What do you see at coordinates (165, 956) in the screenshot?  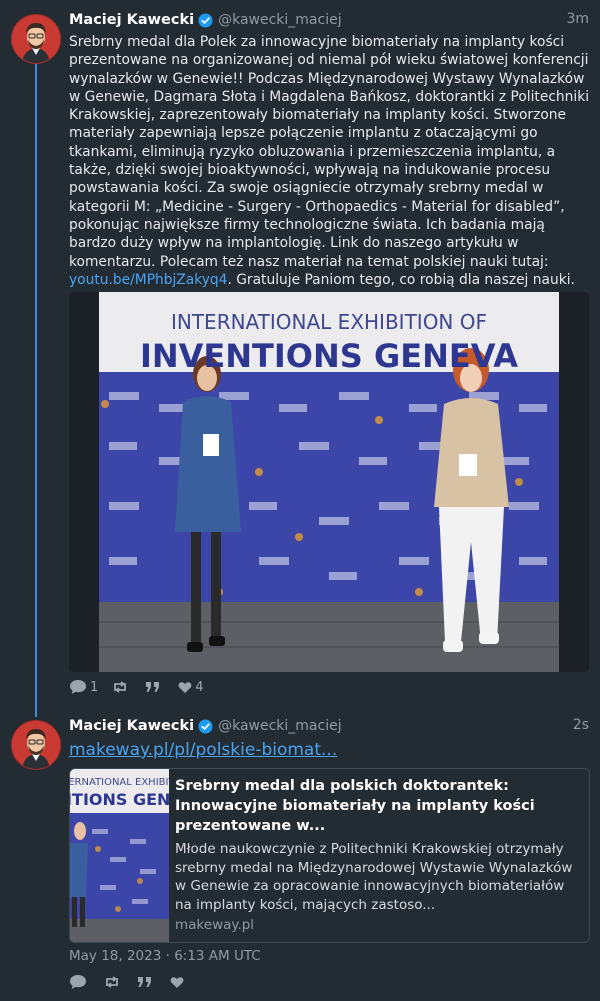 I see `tweet-date: May 18, 2023 · 6:13 AM UTC` at bounding box center [165, 956].